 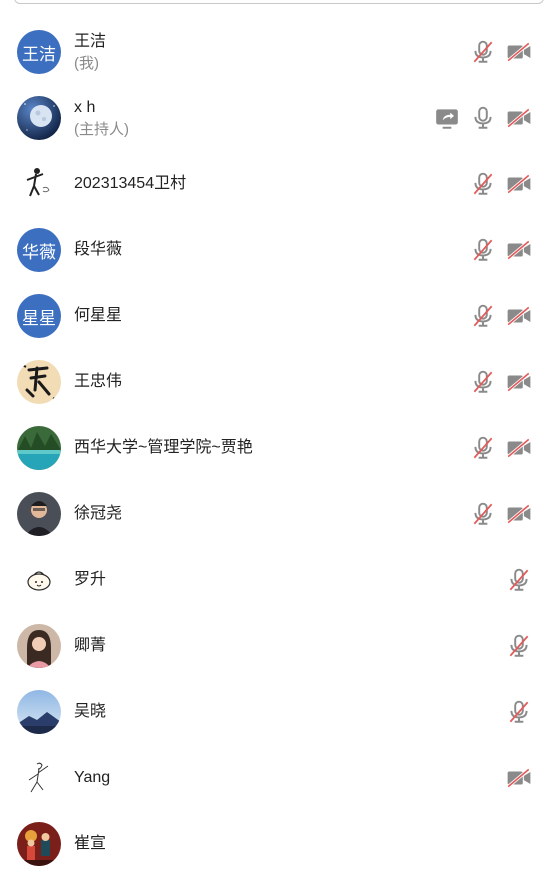 I want to click on participant-role: (主持人), so click(x=101, y=129).